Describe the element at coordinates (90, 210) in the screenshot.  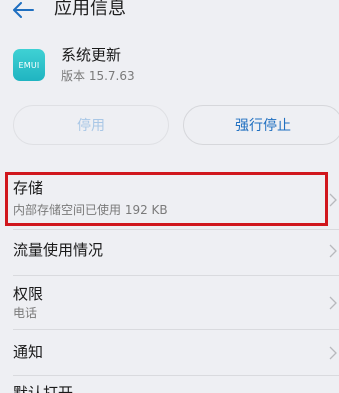
I see `list-item-subtitle: 内部存储空间已使用 192 KB` at that location.